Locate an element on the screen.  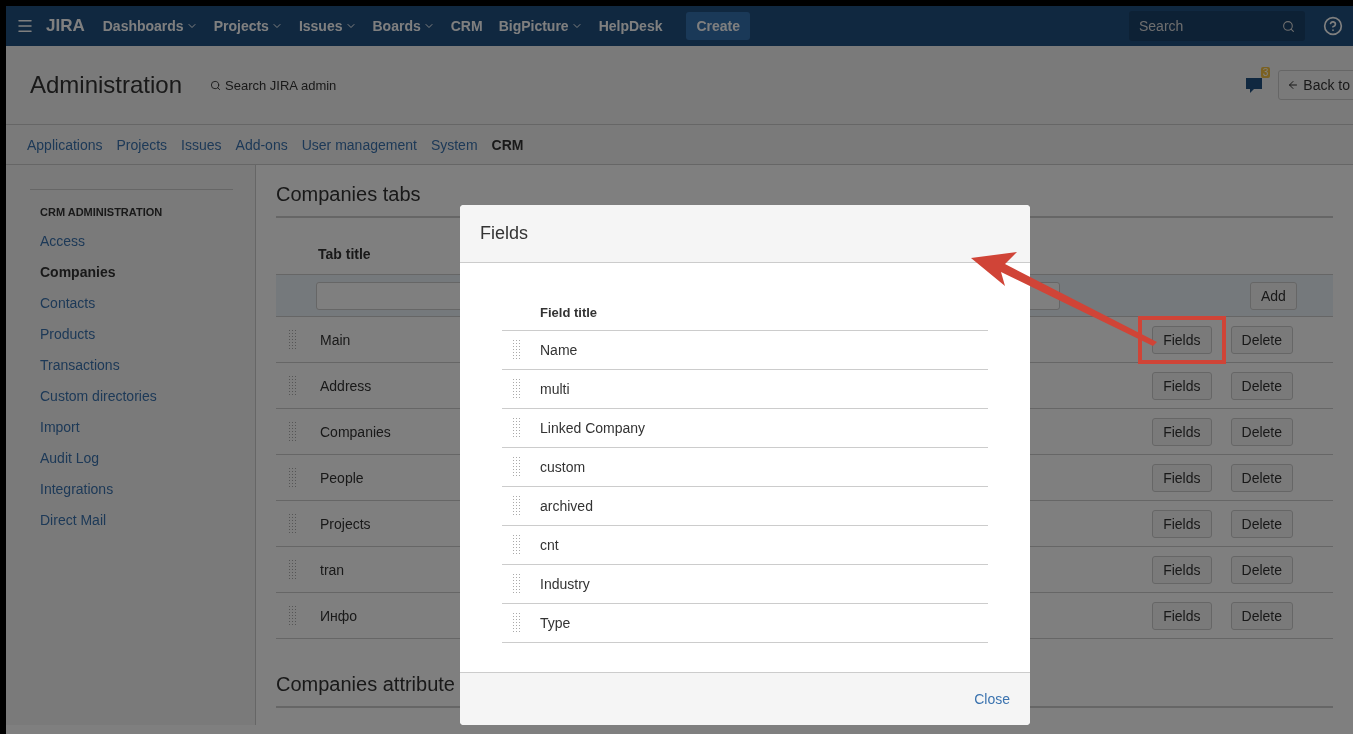
search-field: Search is located at coordinates (1217, 26).